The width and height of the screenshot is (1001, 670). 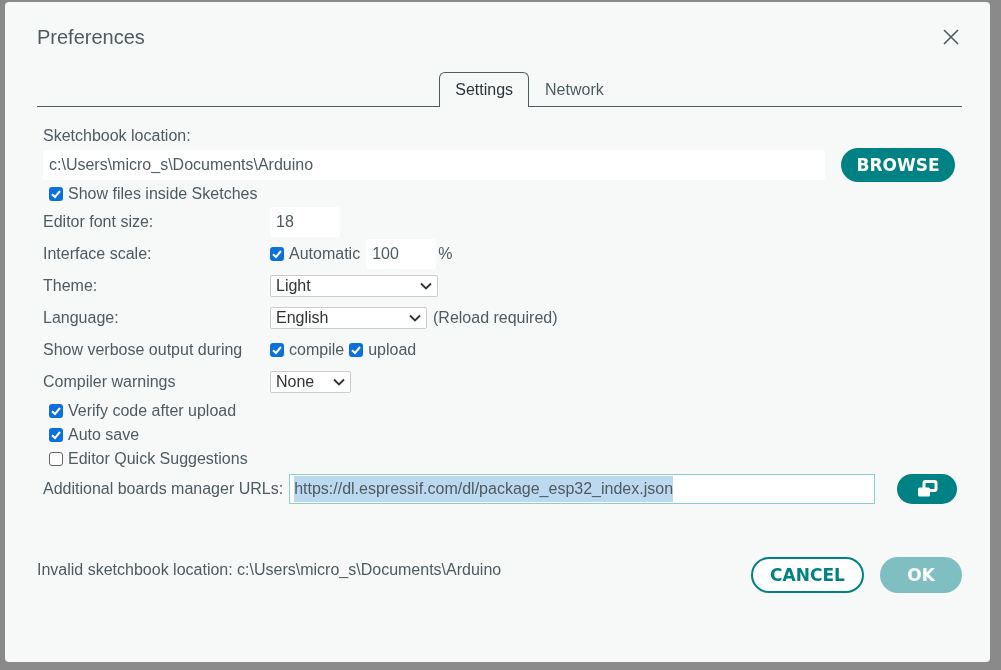 What do you see at coordinates (495, 318) in the screenshot?
I see `reload-note: (Reload required)` at bounding box center [495, 318].